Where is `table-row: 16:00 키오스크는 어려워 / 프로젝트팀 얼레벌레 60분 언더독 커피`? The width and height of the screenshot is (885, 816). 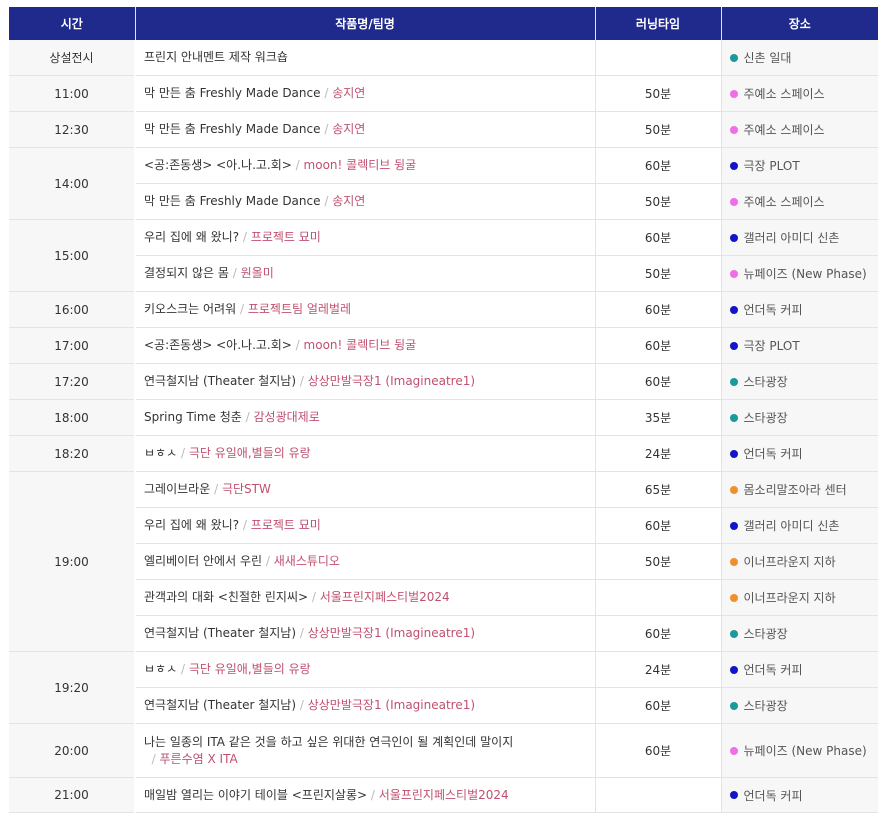
table-row: 16:00 키오스크는 어려워 / 프로젝트팀 얼레벌레 60분 언더독 커피 is located at coordinates (443, 309).